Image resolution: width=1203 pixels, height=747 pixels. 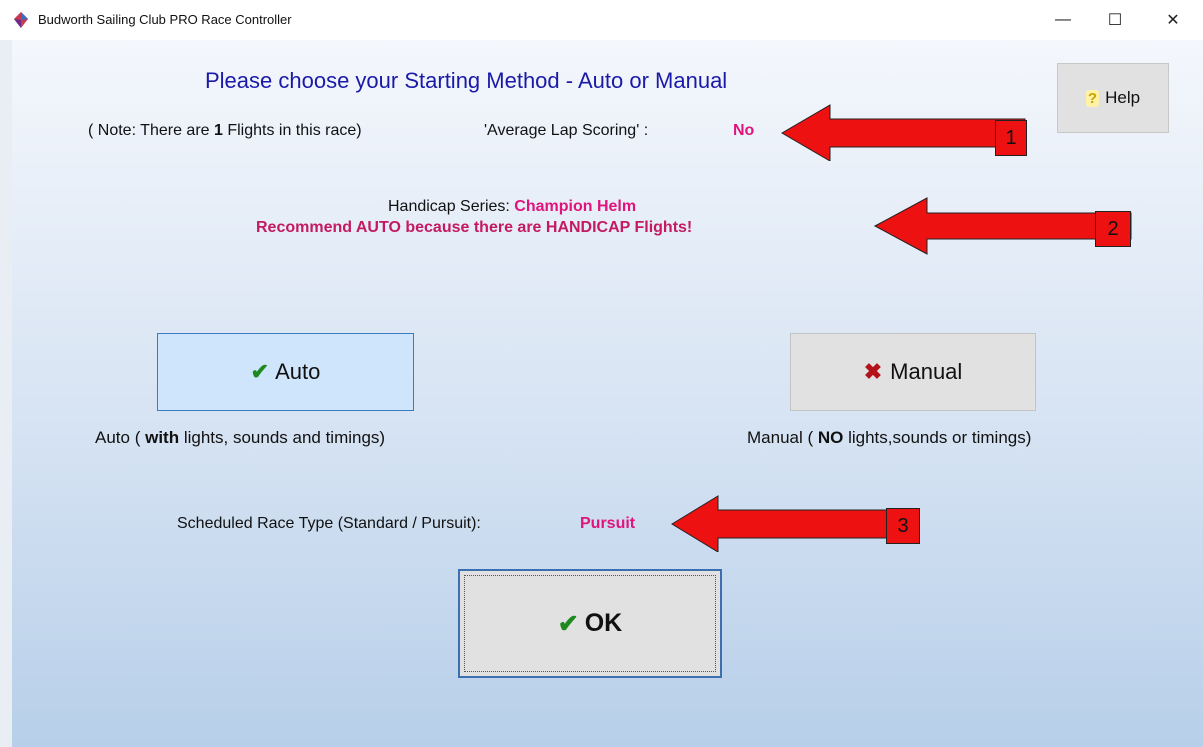 What do you see at coordinates (218, 130) in the screenshot?
I see `flights-count: 1` at bounding box center [218, 130].